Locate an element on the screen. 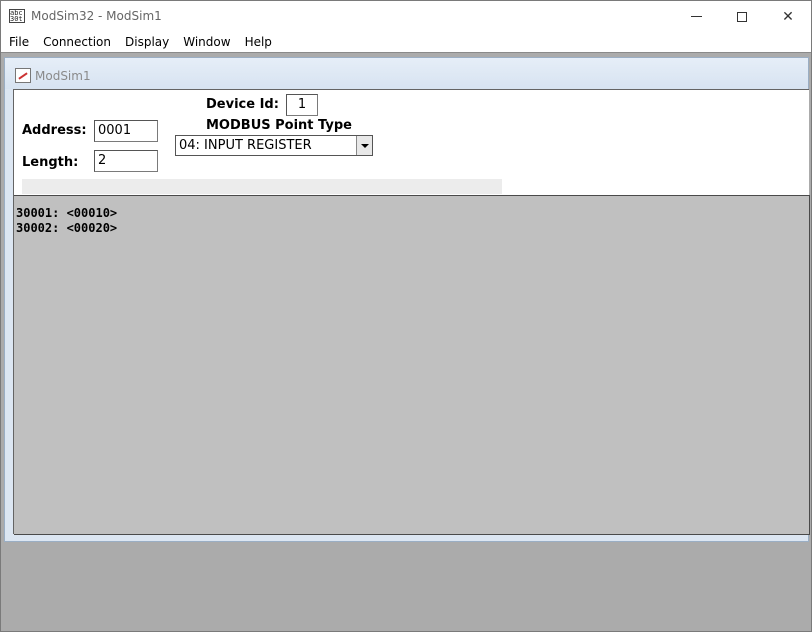  length-input: 2 is located at coordinates (126, 161).